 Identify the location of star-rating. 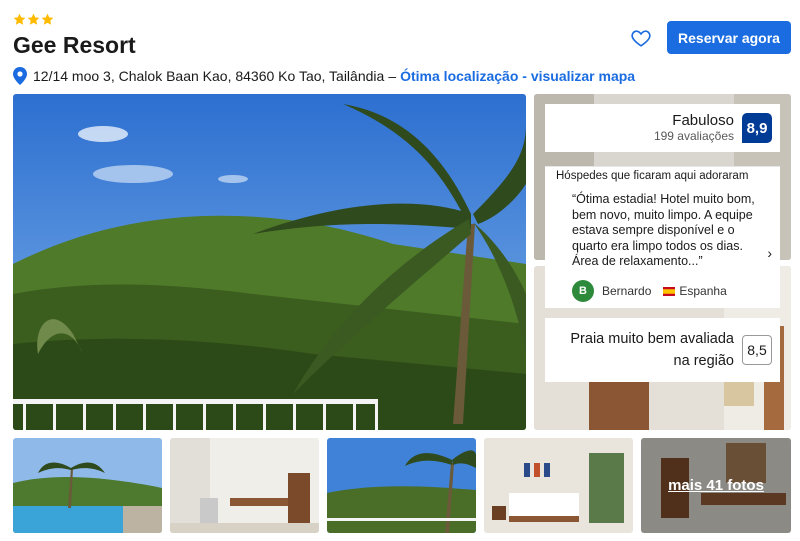
(33, 20).